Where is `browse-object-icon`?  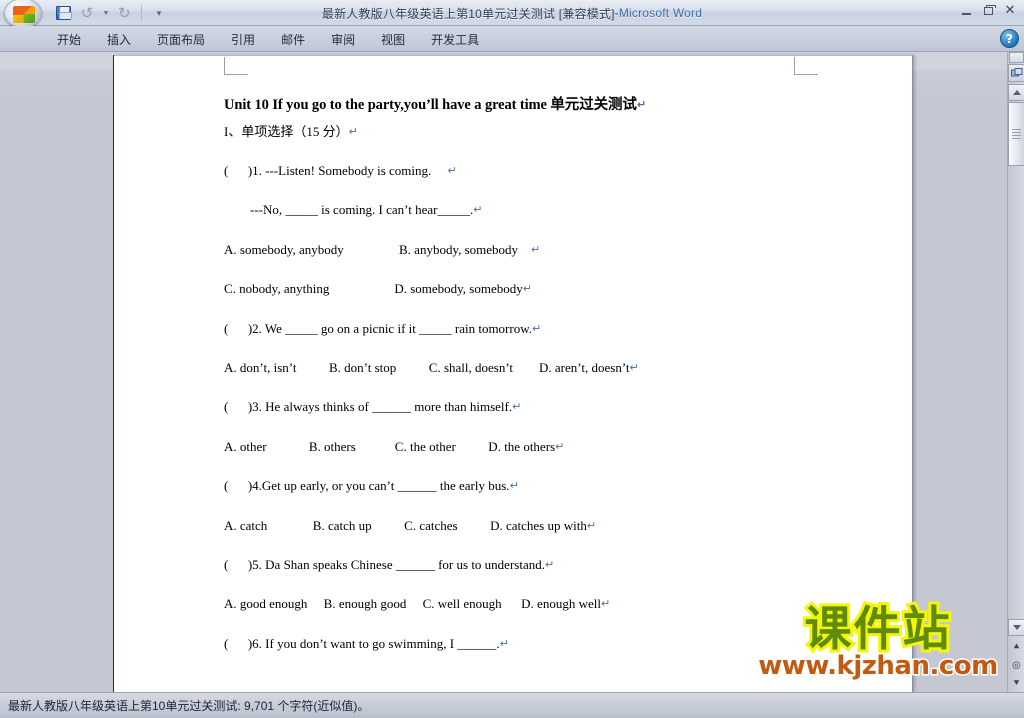 browse-object-icon is located at coordinates (1016, 71).